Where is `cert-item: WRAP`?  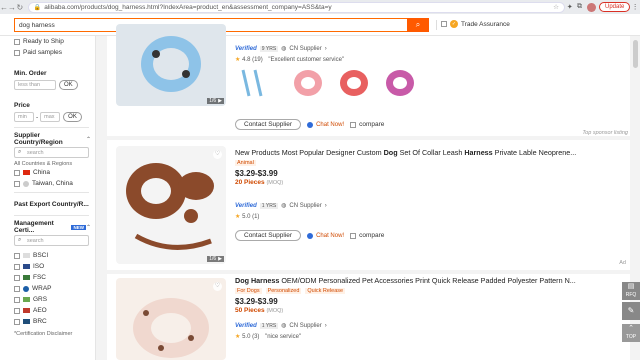 cert-item: WRAP is located at coordinates (54, 288).